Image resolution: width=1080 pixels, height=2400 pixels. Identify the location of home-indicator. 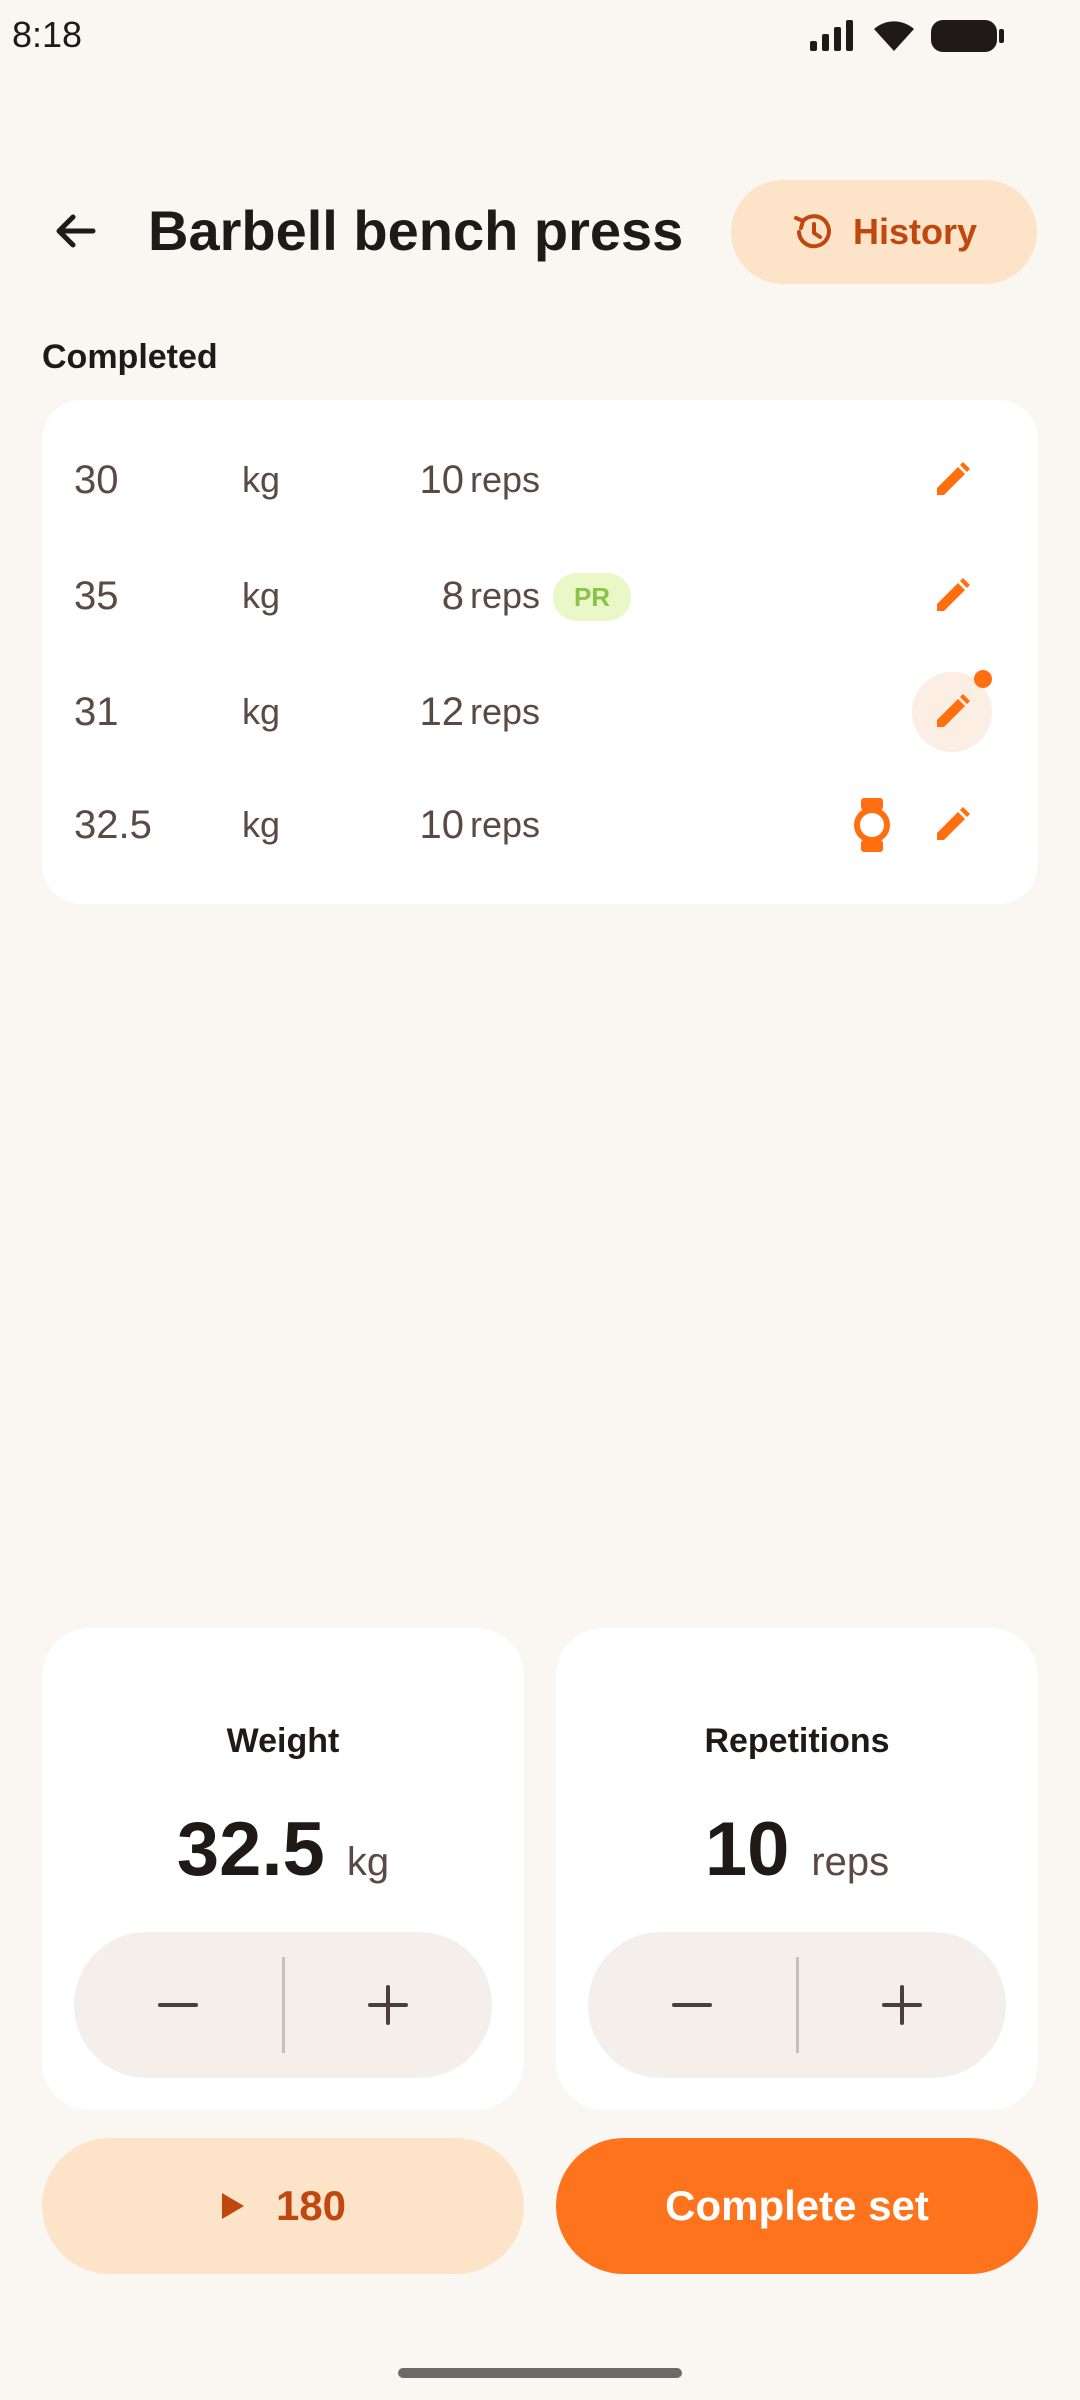
(540, 2373).